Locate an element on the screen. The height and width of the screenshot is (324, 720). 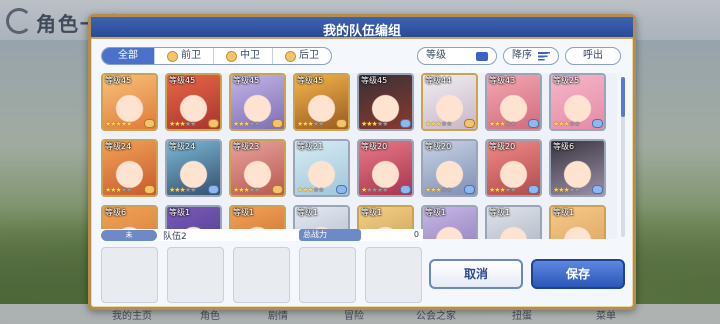
back-position-icon is located at coordinates (290, 56).